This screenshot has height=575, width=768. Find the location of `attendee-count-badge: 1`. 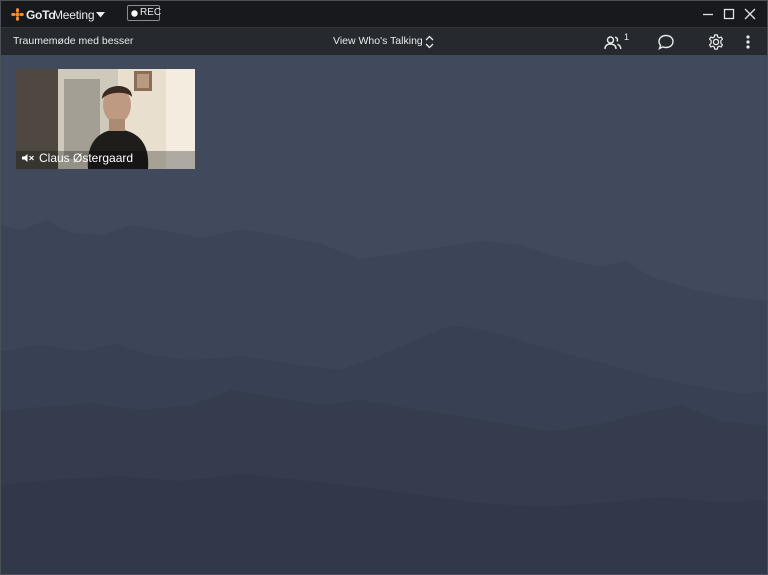

attendee-count-badge: 1 is located at coordinates (627, 37).